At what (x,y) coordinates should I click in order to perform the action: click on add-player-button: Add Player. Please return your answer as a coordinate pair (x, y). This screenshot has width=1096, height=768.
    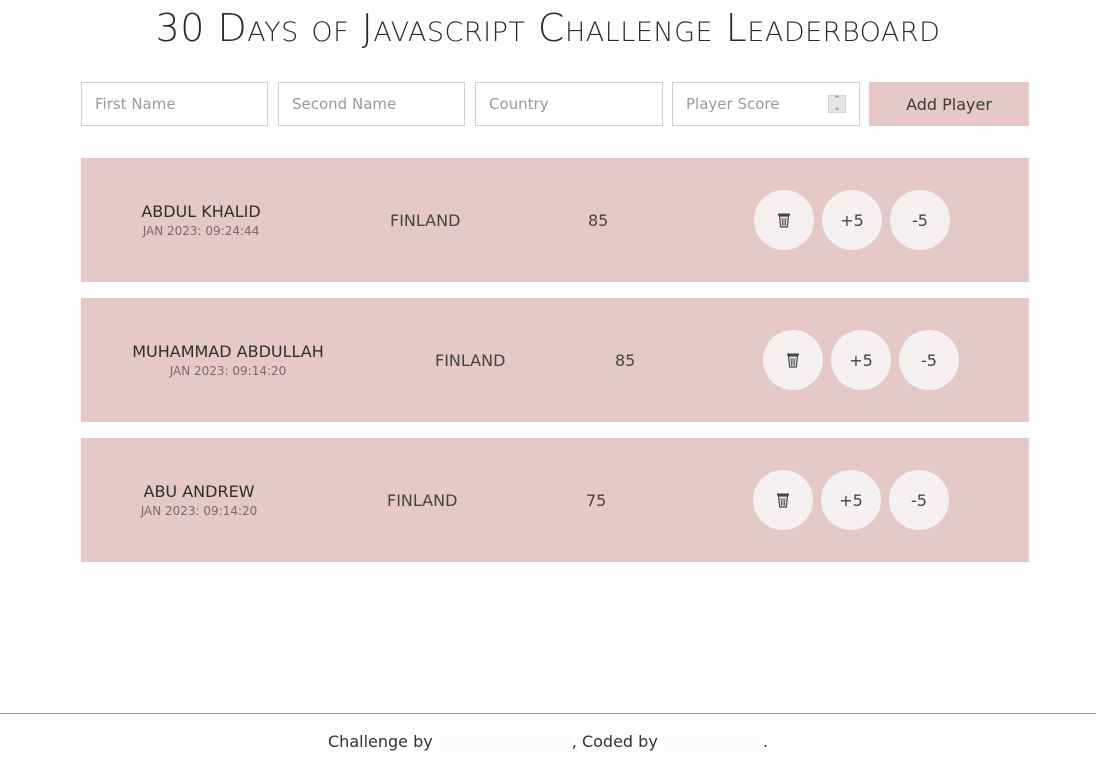
    Looking at the image, I should click on (949, 104).